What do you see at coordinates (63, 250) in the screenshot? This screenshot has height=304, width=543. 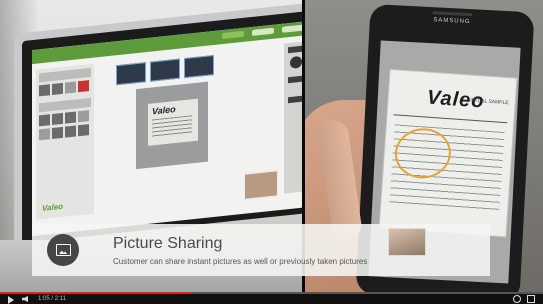 I see `picture-icon` at bounding box center [63, 250].